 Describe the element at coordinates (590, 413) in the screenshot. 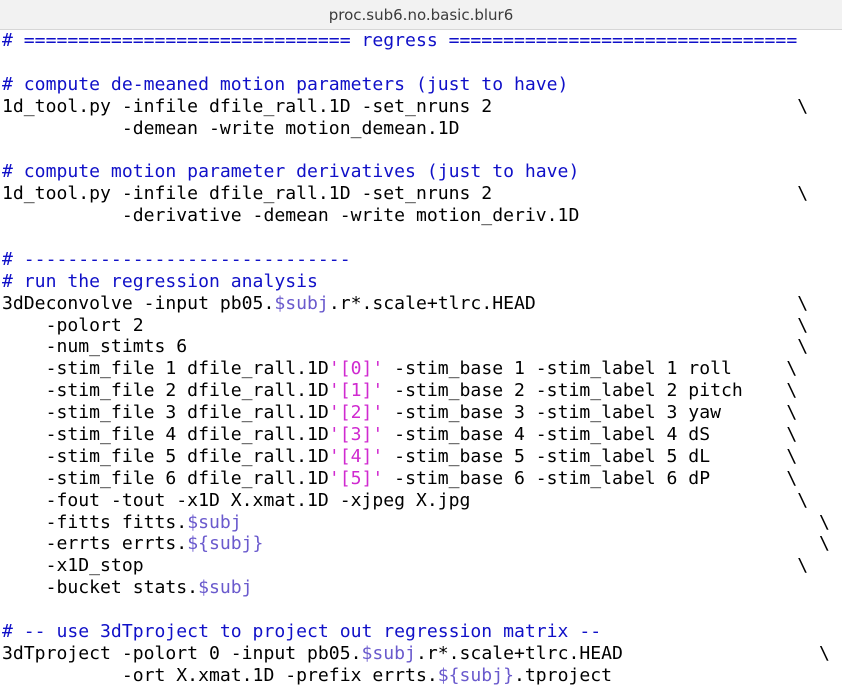

I see `code-text: -stim_base 3 -stim_label 3 yaw \` at that location.